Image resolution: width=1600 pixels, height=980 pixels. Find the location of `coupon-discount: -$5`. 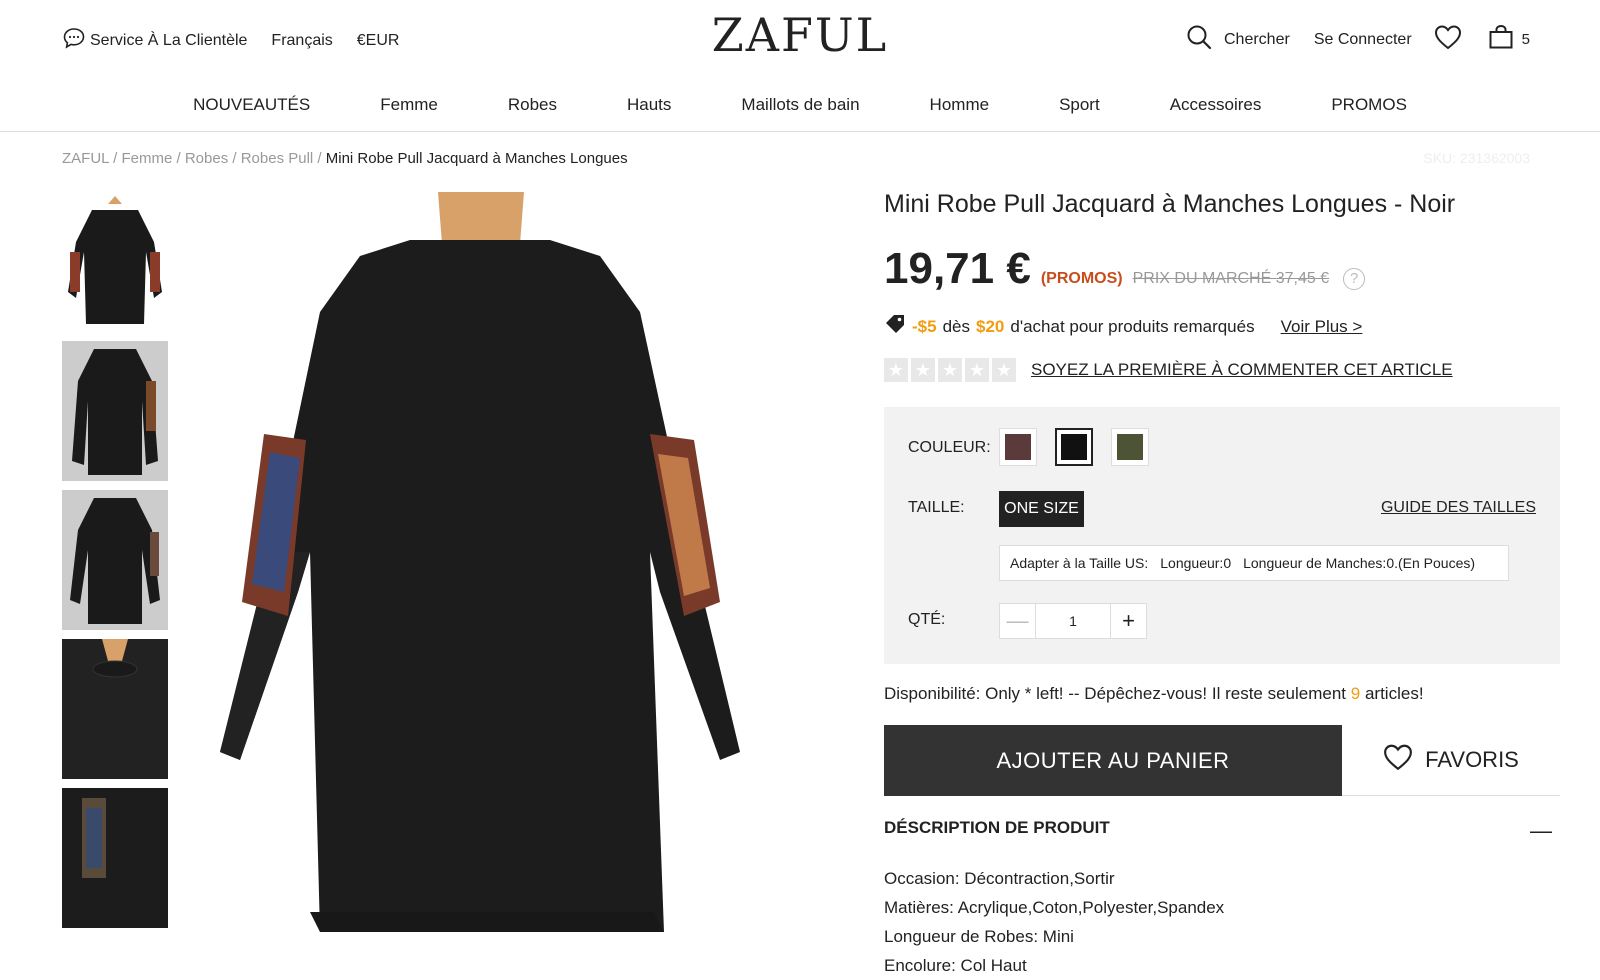

coupon-discount: -$5 is located at coordinates (924, 326).